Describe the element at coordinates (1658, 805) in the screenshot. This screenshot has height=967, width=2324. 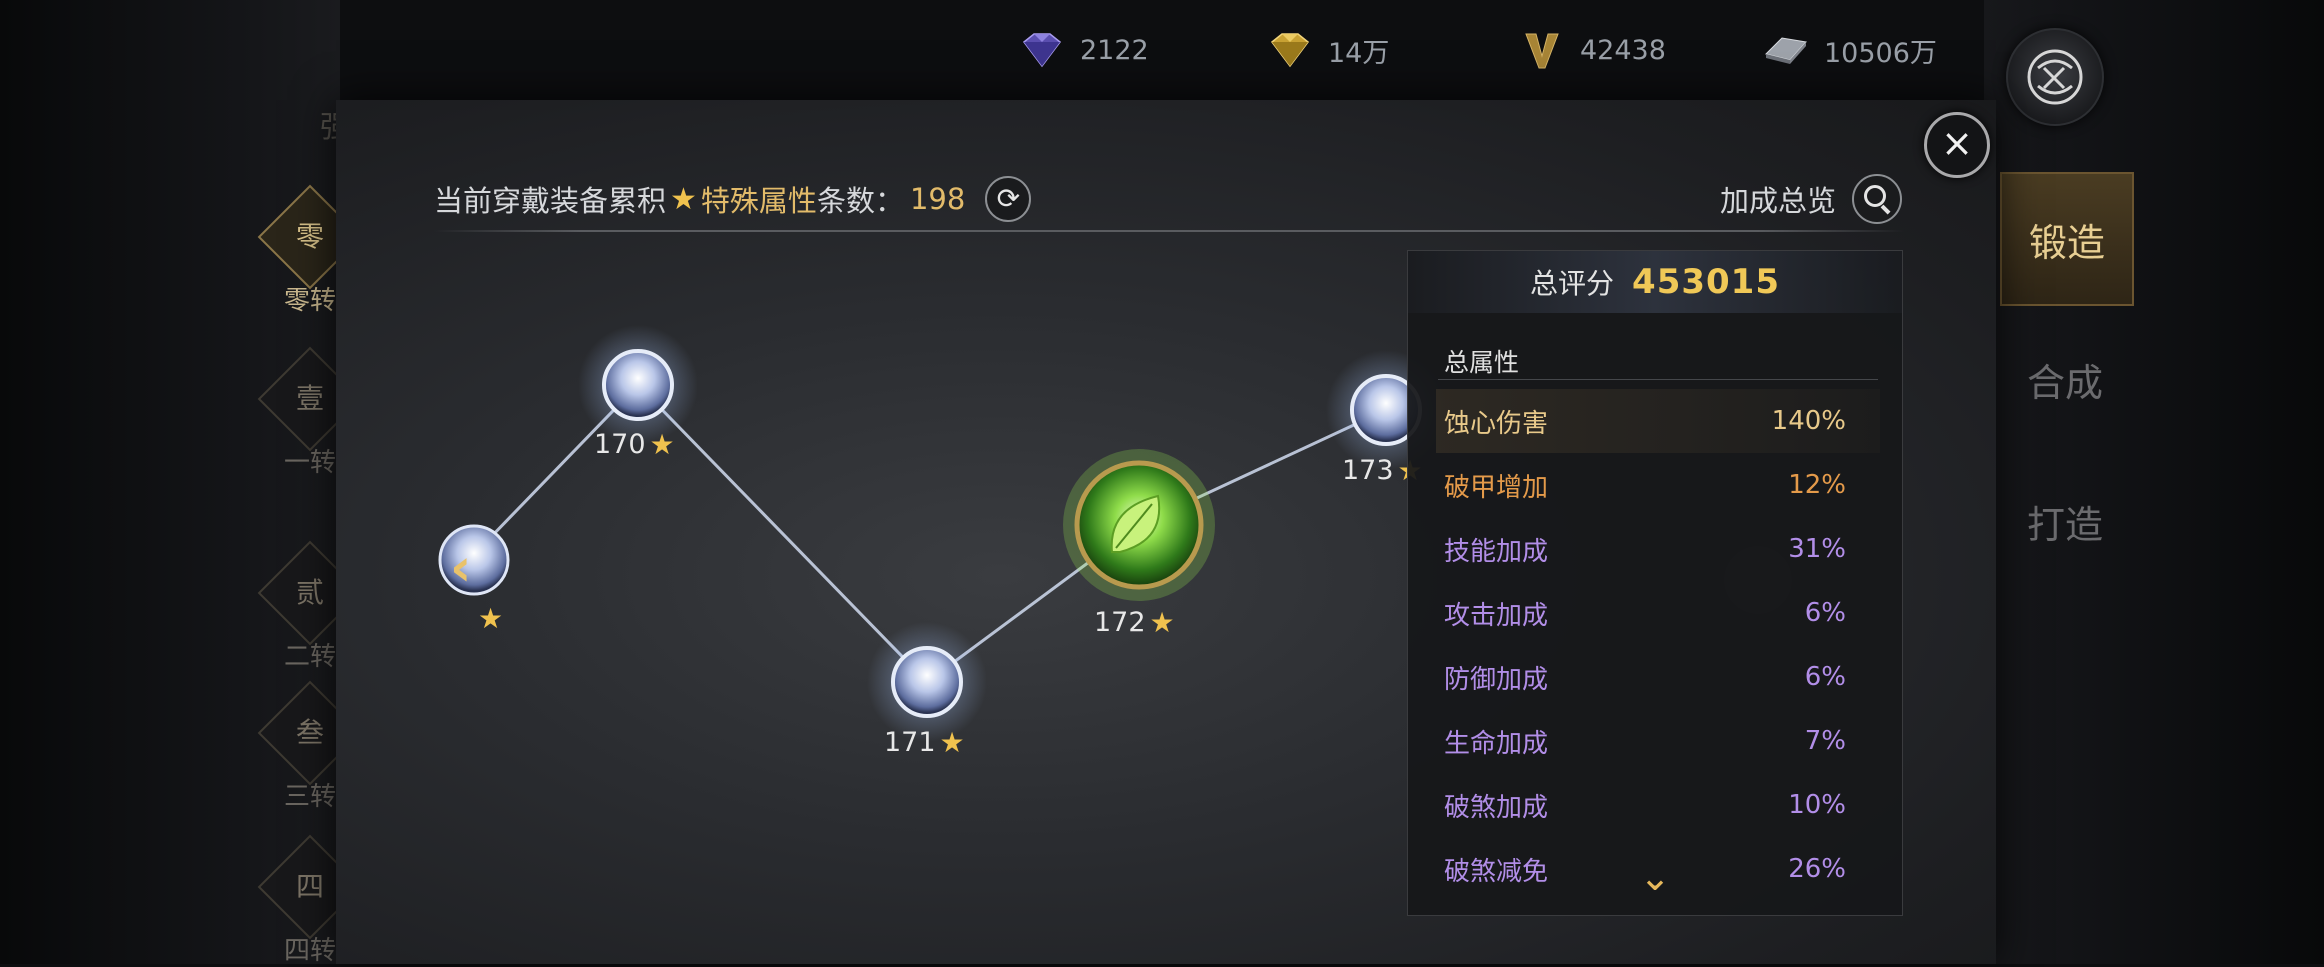
I see `stat-row: 破煞加成 10%` at that location.